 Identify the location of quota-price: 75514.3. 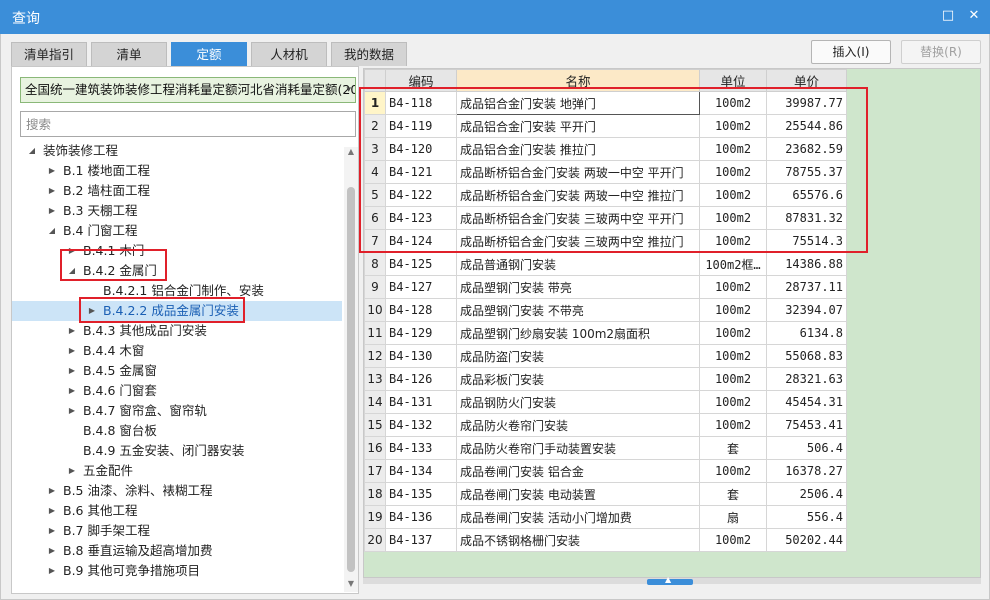
(806, 241).